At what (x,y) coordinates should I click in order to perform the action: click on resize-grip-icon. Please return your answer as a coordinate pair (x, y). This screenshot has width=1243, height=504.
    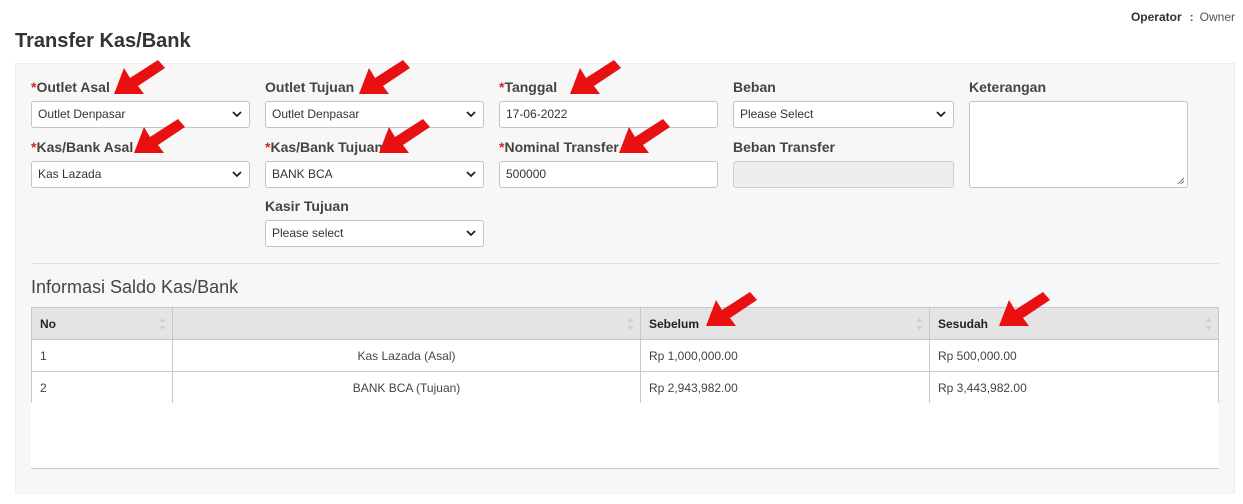
    Looking at the image, I should click on (1180, 180).